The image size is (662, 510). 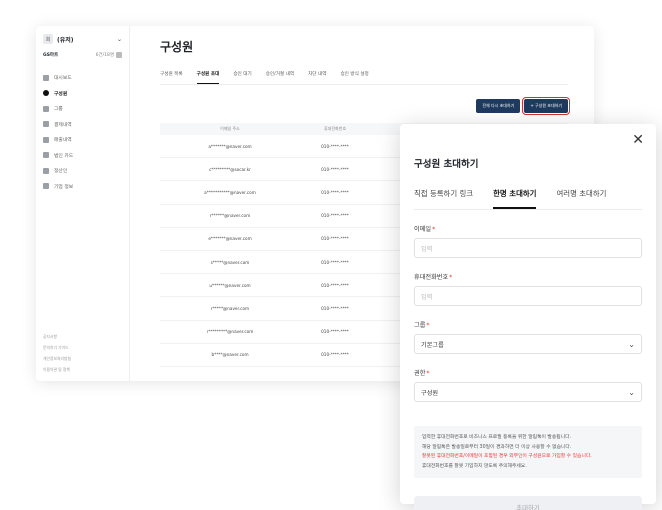 I want to click on tab-invite-many: 여러명 초대하기, so click(x=581, y=198).